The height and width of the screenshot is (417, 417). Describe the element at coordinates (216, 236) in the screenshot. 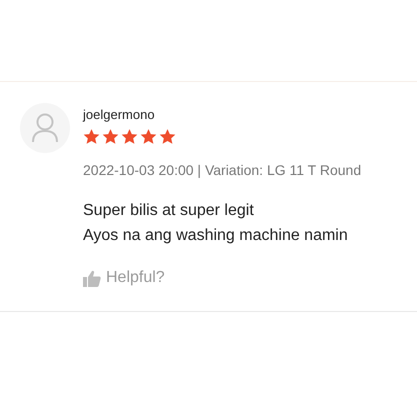

I see `review-text: Ayos na ang washing machine namin` at that location.